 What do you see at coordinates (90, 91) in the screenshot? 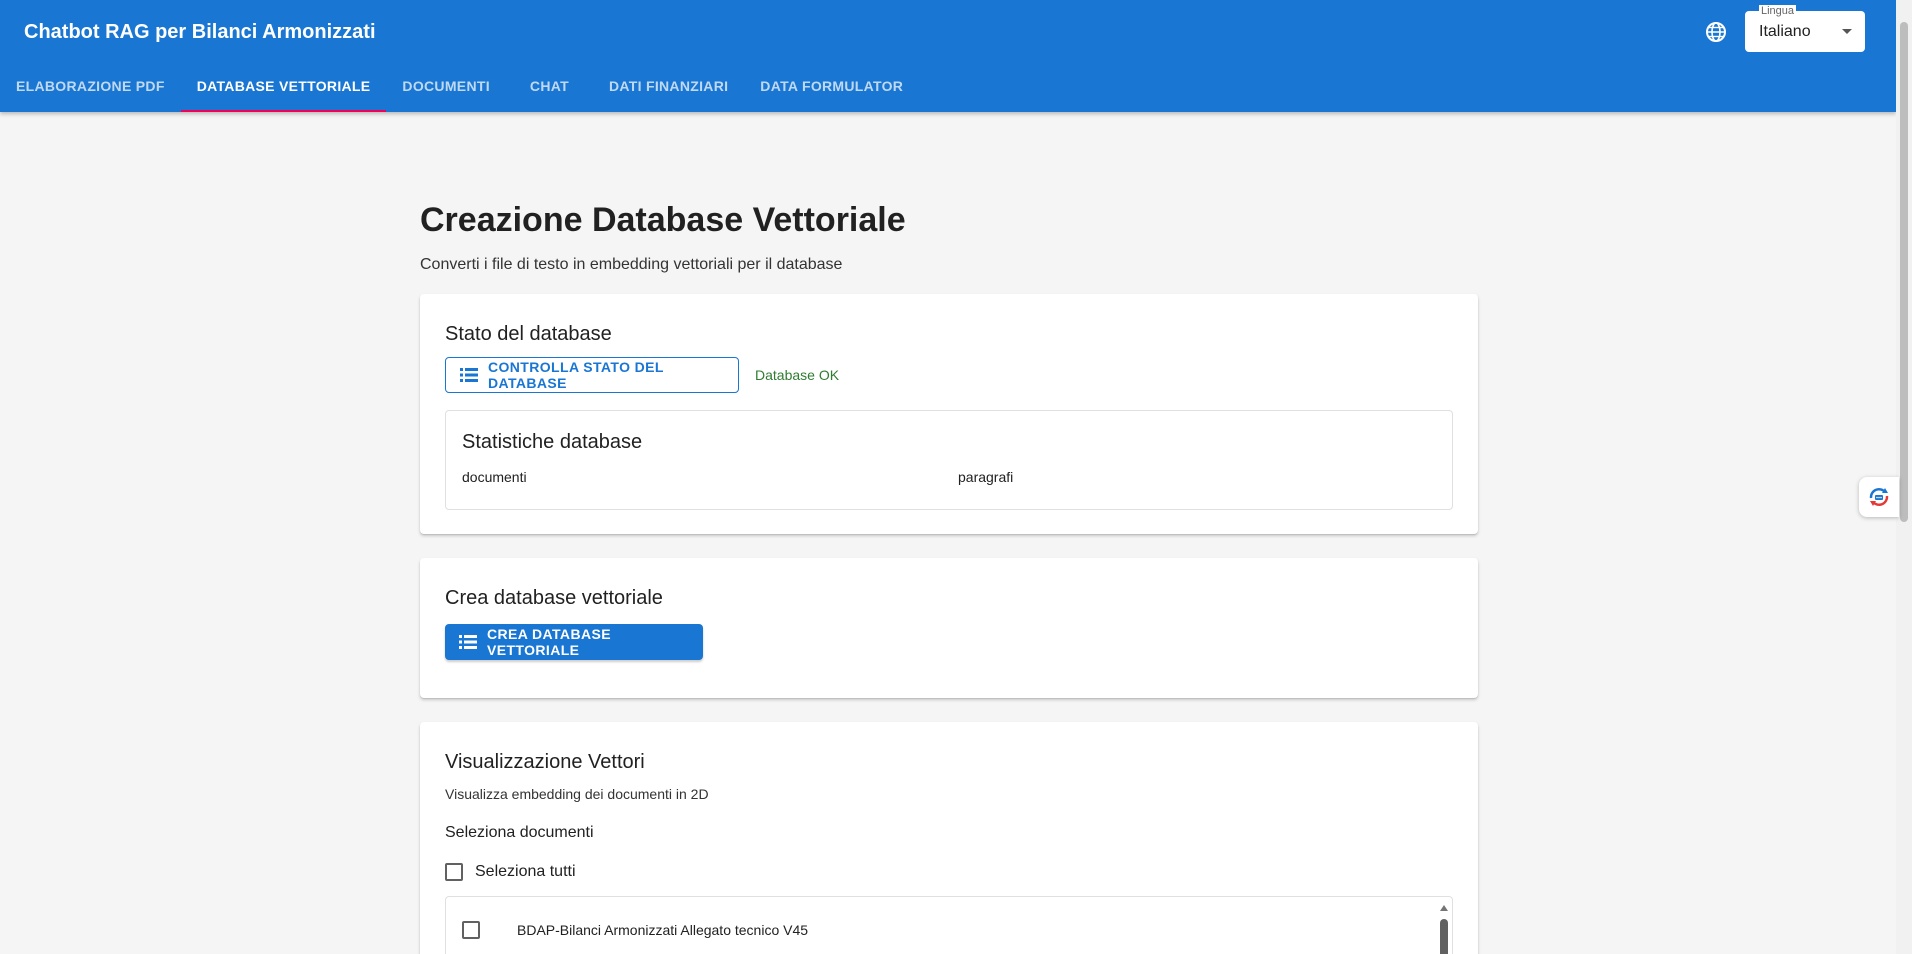
I see `tab-elaborazione-pdf: ELABORAZIONE PDF` at bounding box center [90, 91].